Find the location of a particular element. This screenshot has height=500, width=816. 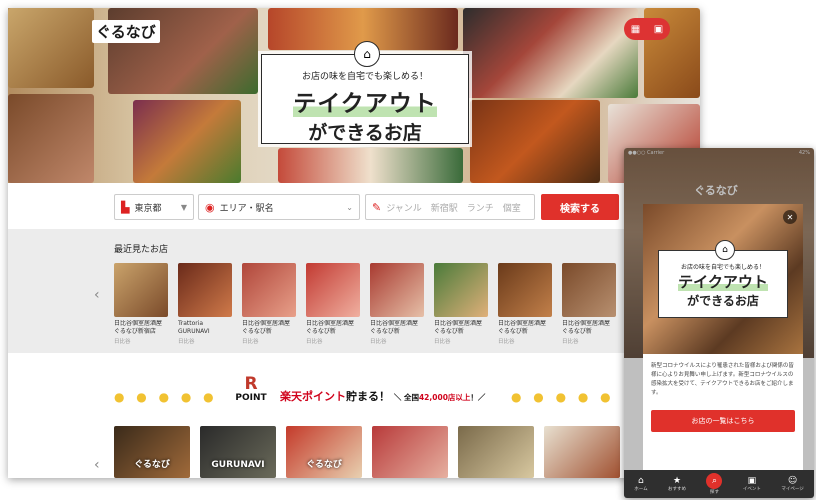

gurunavi-logo: ぐるなび is located at coordinates (126, 31).